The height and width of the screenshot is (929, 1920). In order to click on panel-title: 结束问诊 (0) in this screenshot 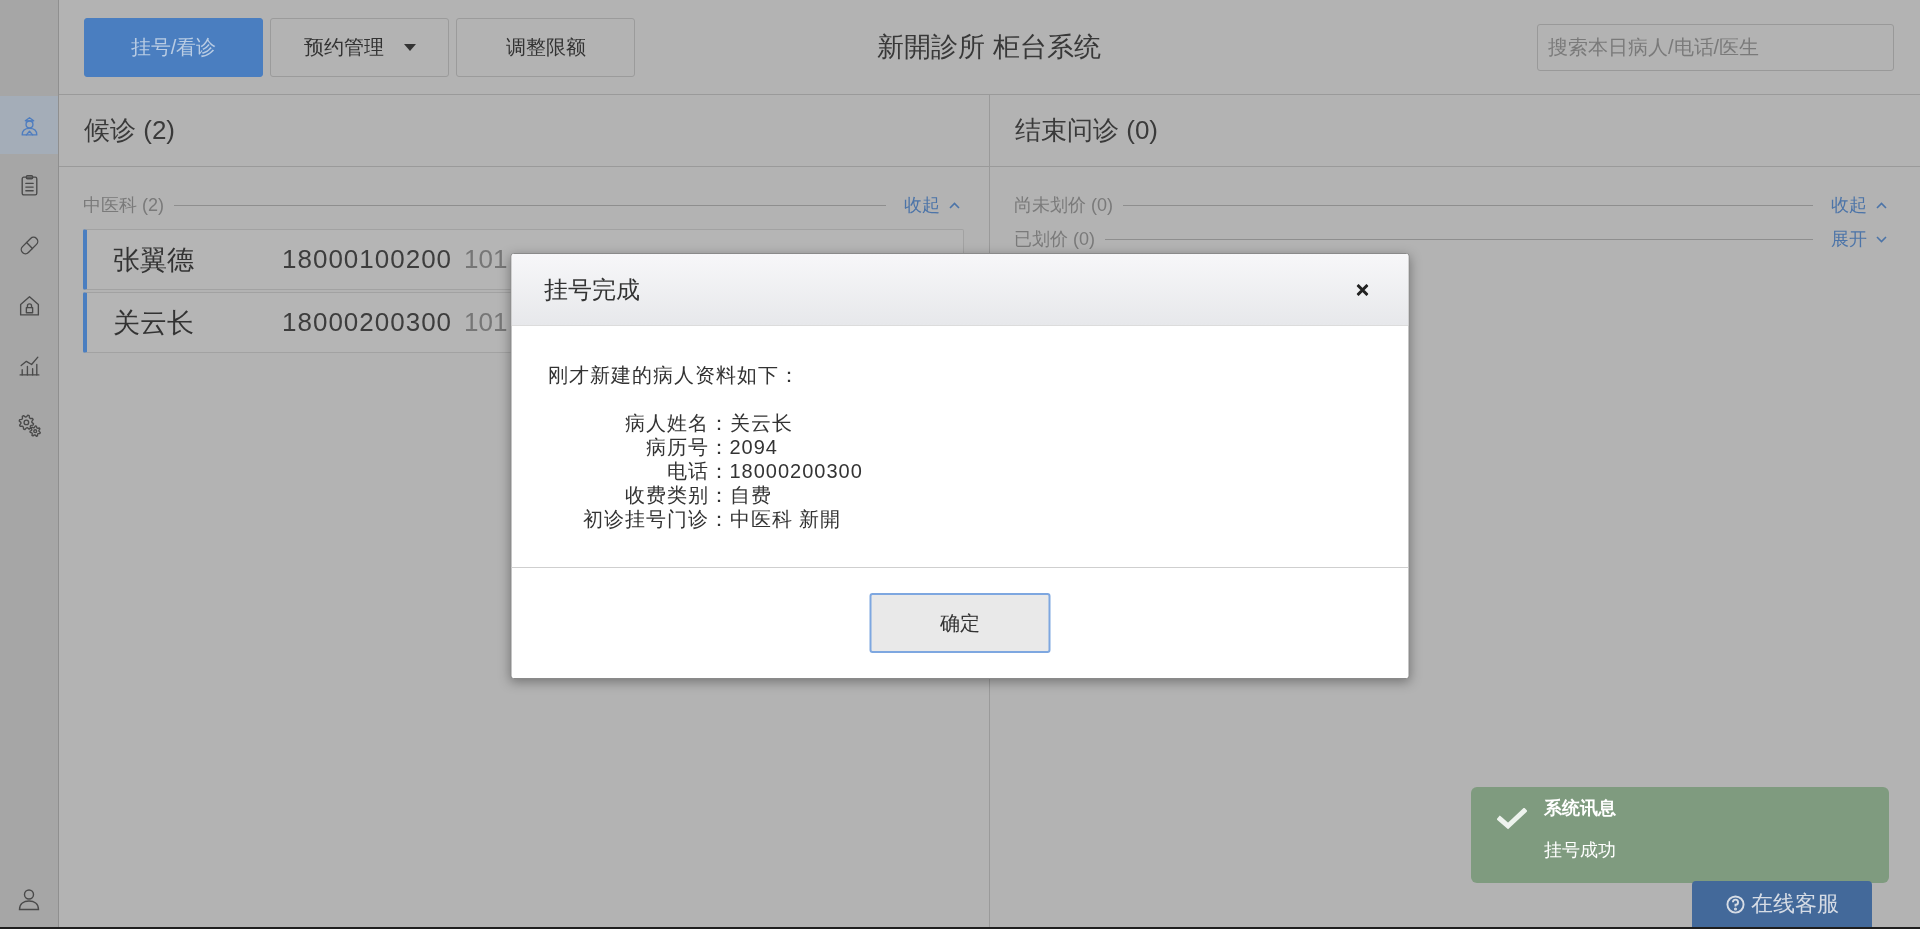, I will do `click(1086, 130)`.